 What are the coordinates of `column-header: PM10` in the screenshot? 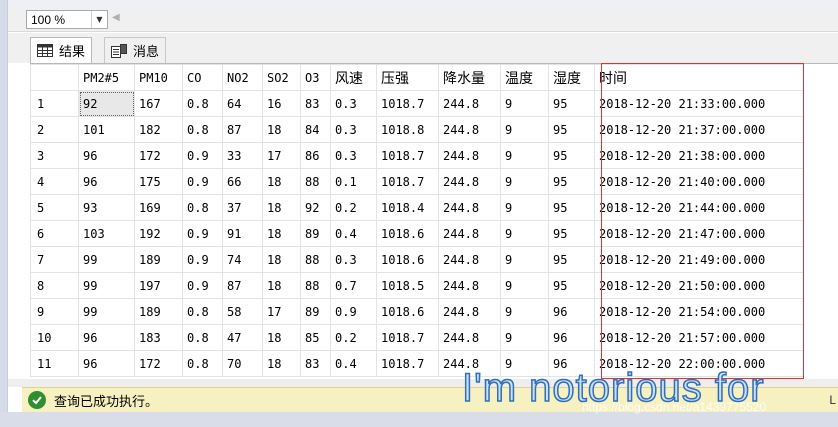 It's located at (158, 77).